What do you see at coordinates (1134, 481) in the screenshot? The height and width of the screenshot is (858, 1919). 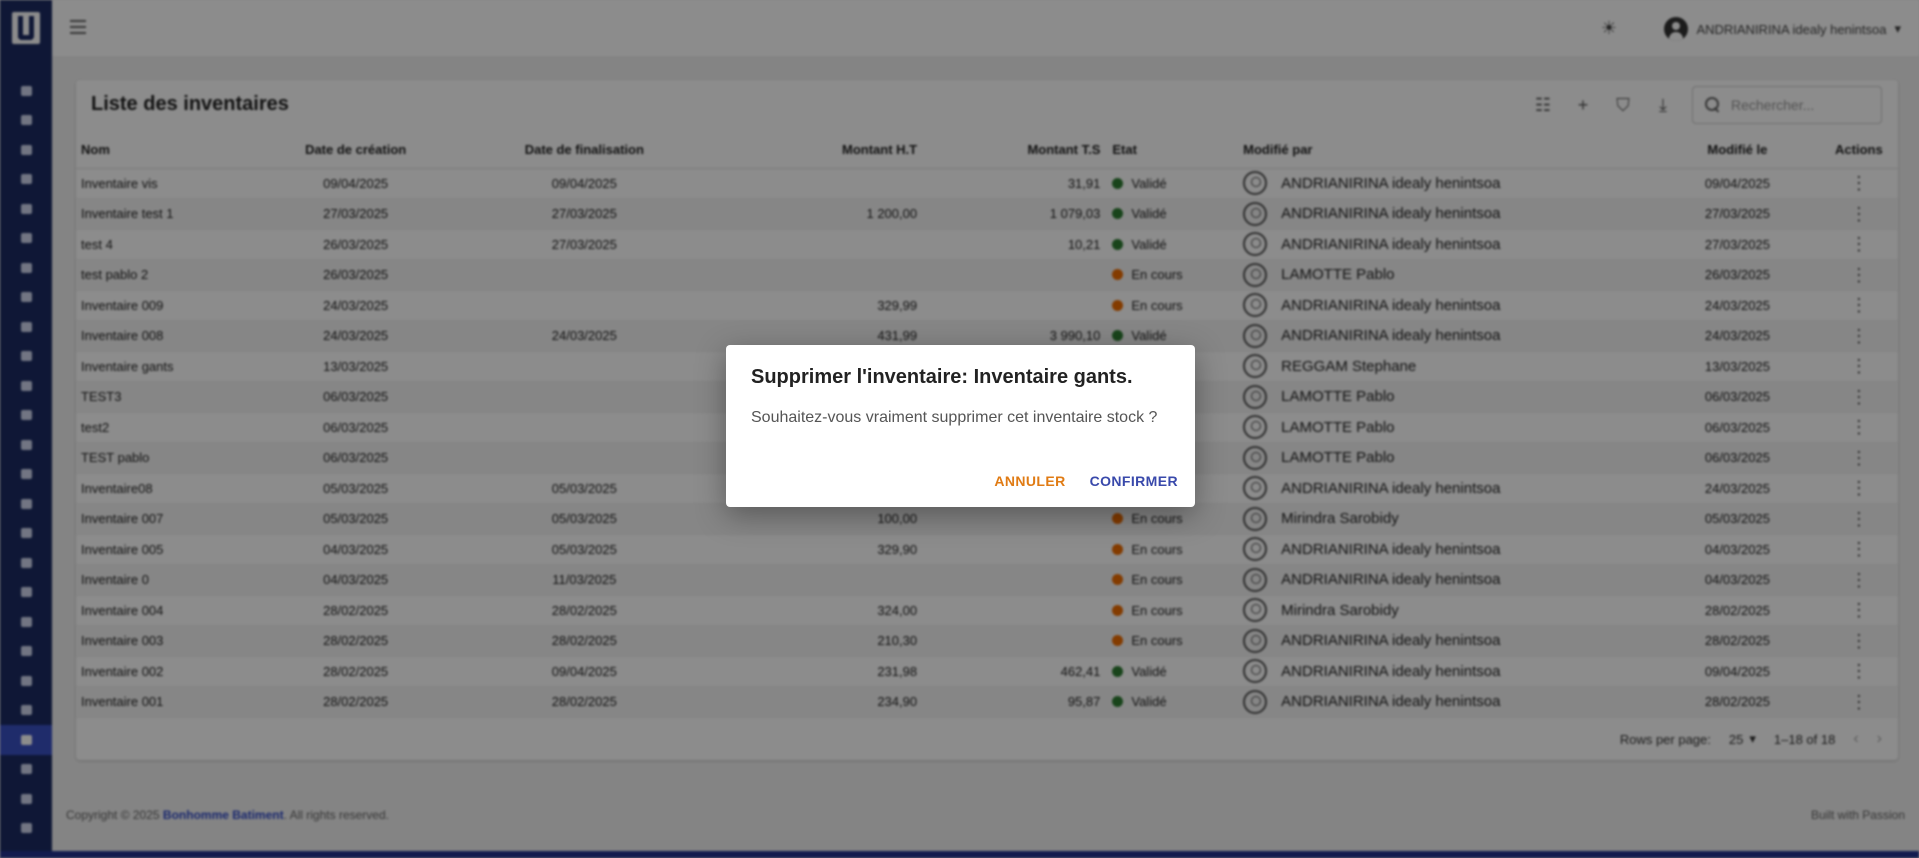 I see `confirm-button: CONFIRMER` at bounding box center [1134, 481].